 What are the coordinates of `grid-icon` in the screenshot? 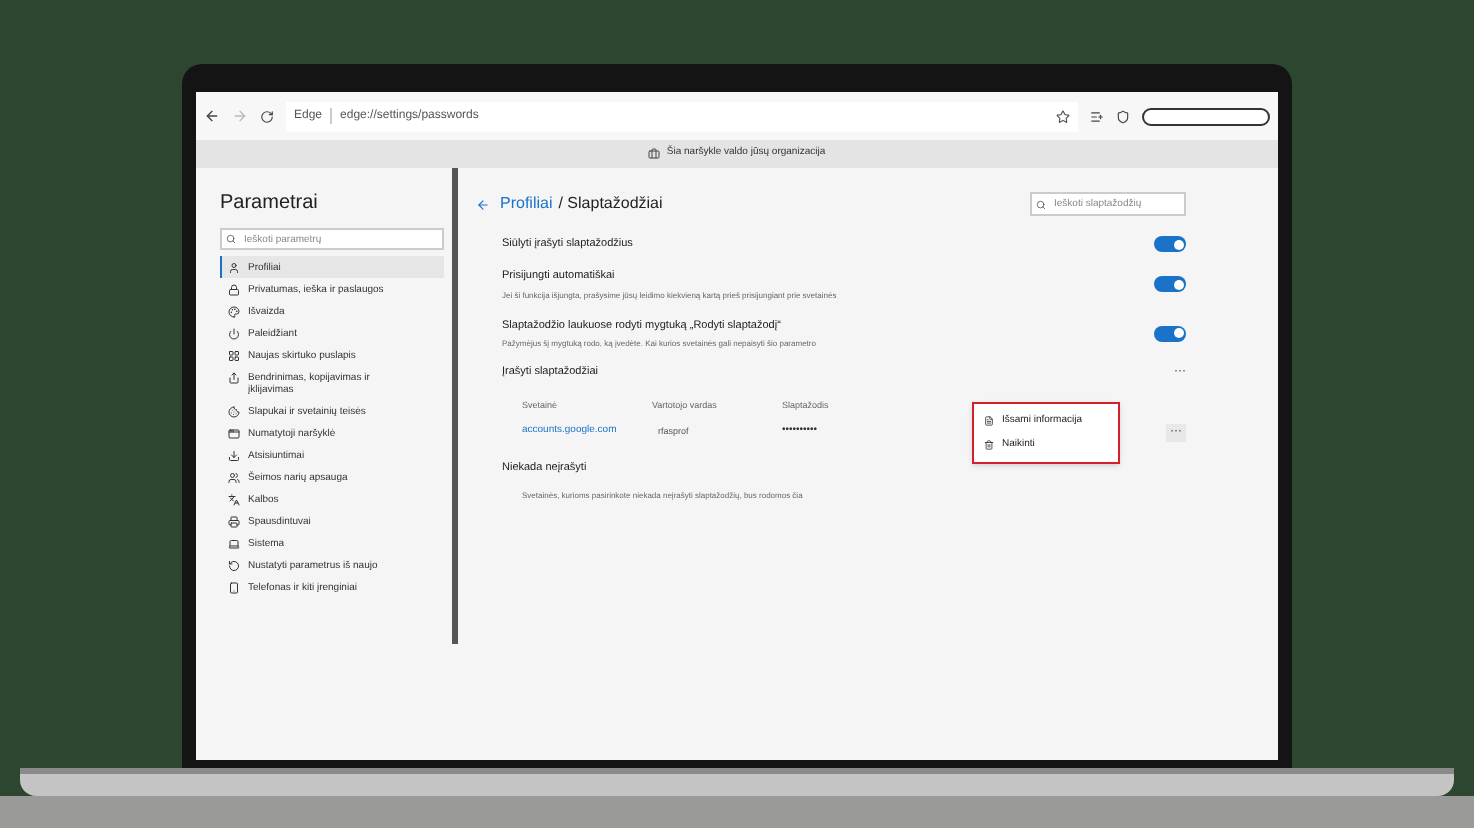 It's located at (234, 355).